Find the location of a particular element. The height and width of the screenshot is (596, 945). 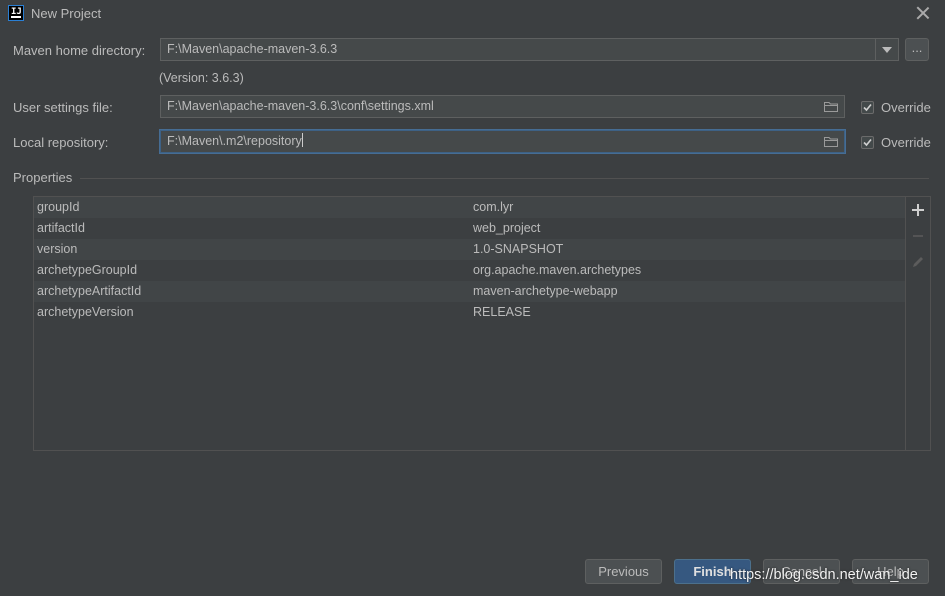

property-key: archetypeArtifactId is located at coordinates (89, 291).